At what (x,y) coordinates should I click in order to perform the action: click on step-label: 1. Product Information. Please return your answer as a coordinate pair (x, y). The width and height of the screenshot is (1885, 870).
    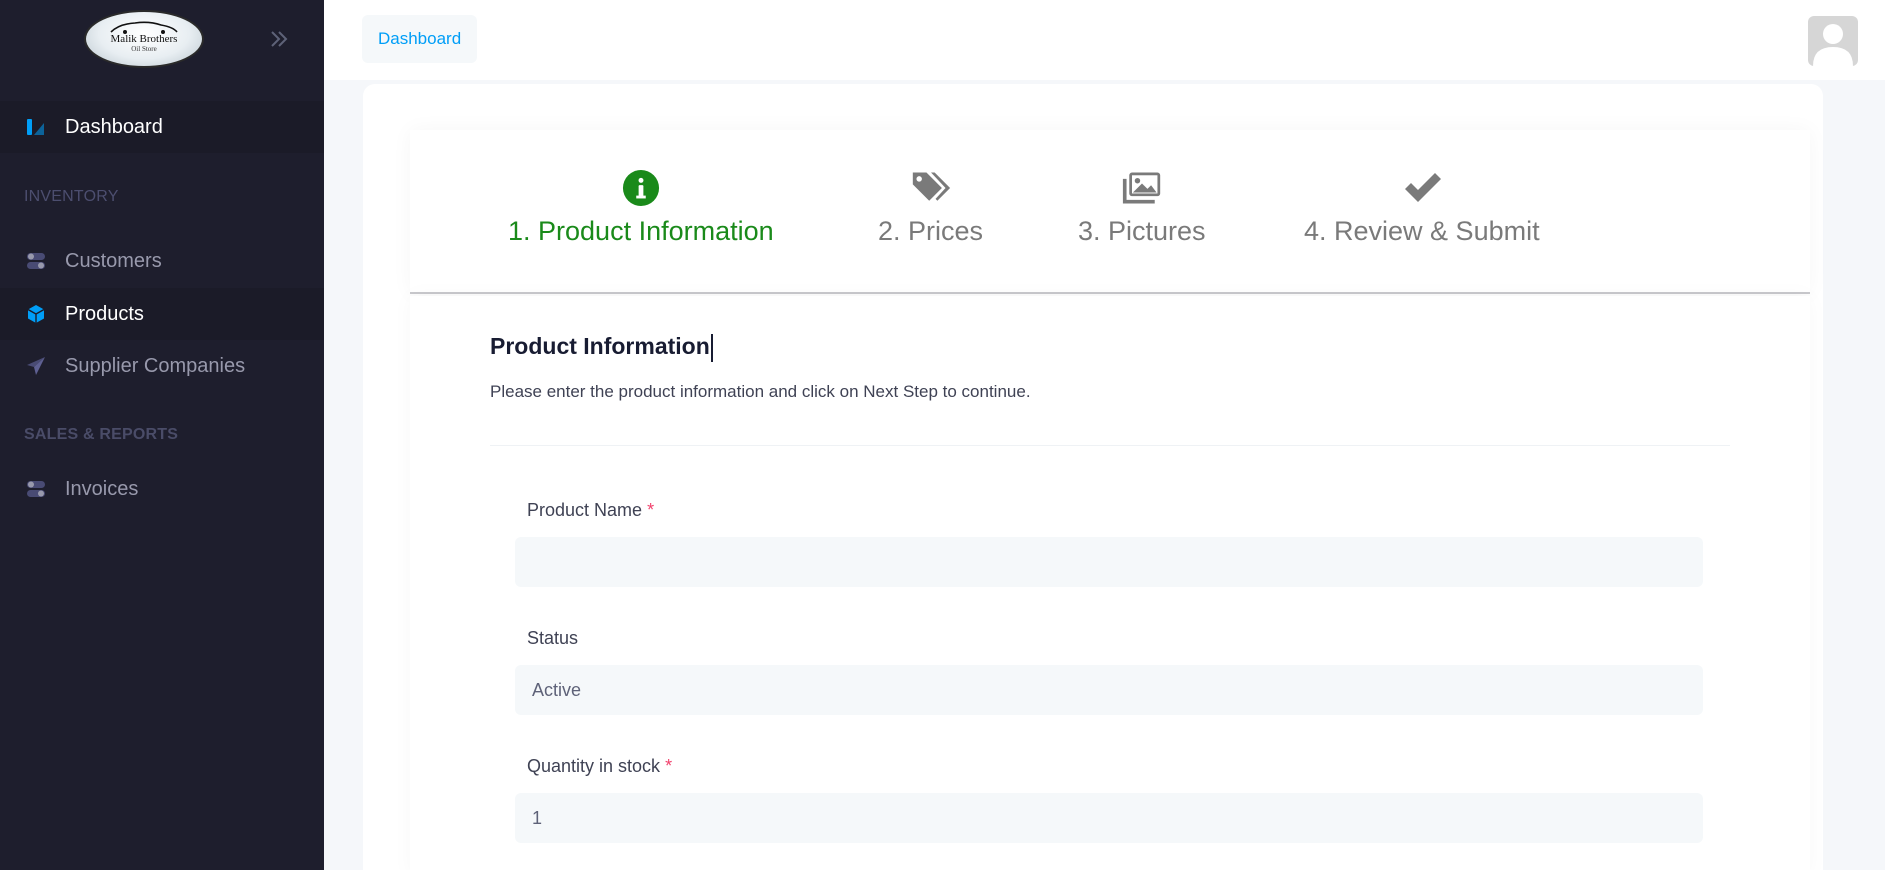
    Looking at the image, I should click on (641, 231).